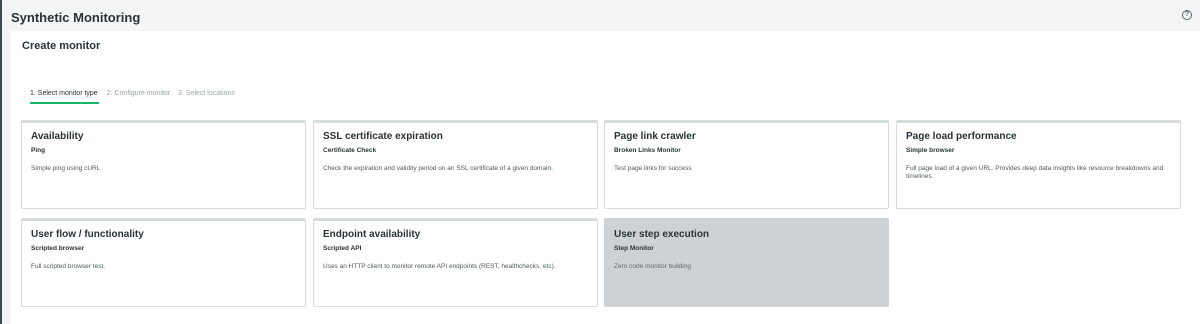 This screenshot has height=324, width=1200. Describe the element at coordinates (64, 96) in the screenshot. I see `step-select-monitor-type: 1. Select monitor type` at that location.